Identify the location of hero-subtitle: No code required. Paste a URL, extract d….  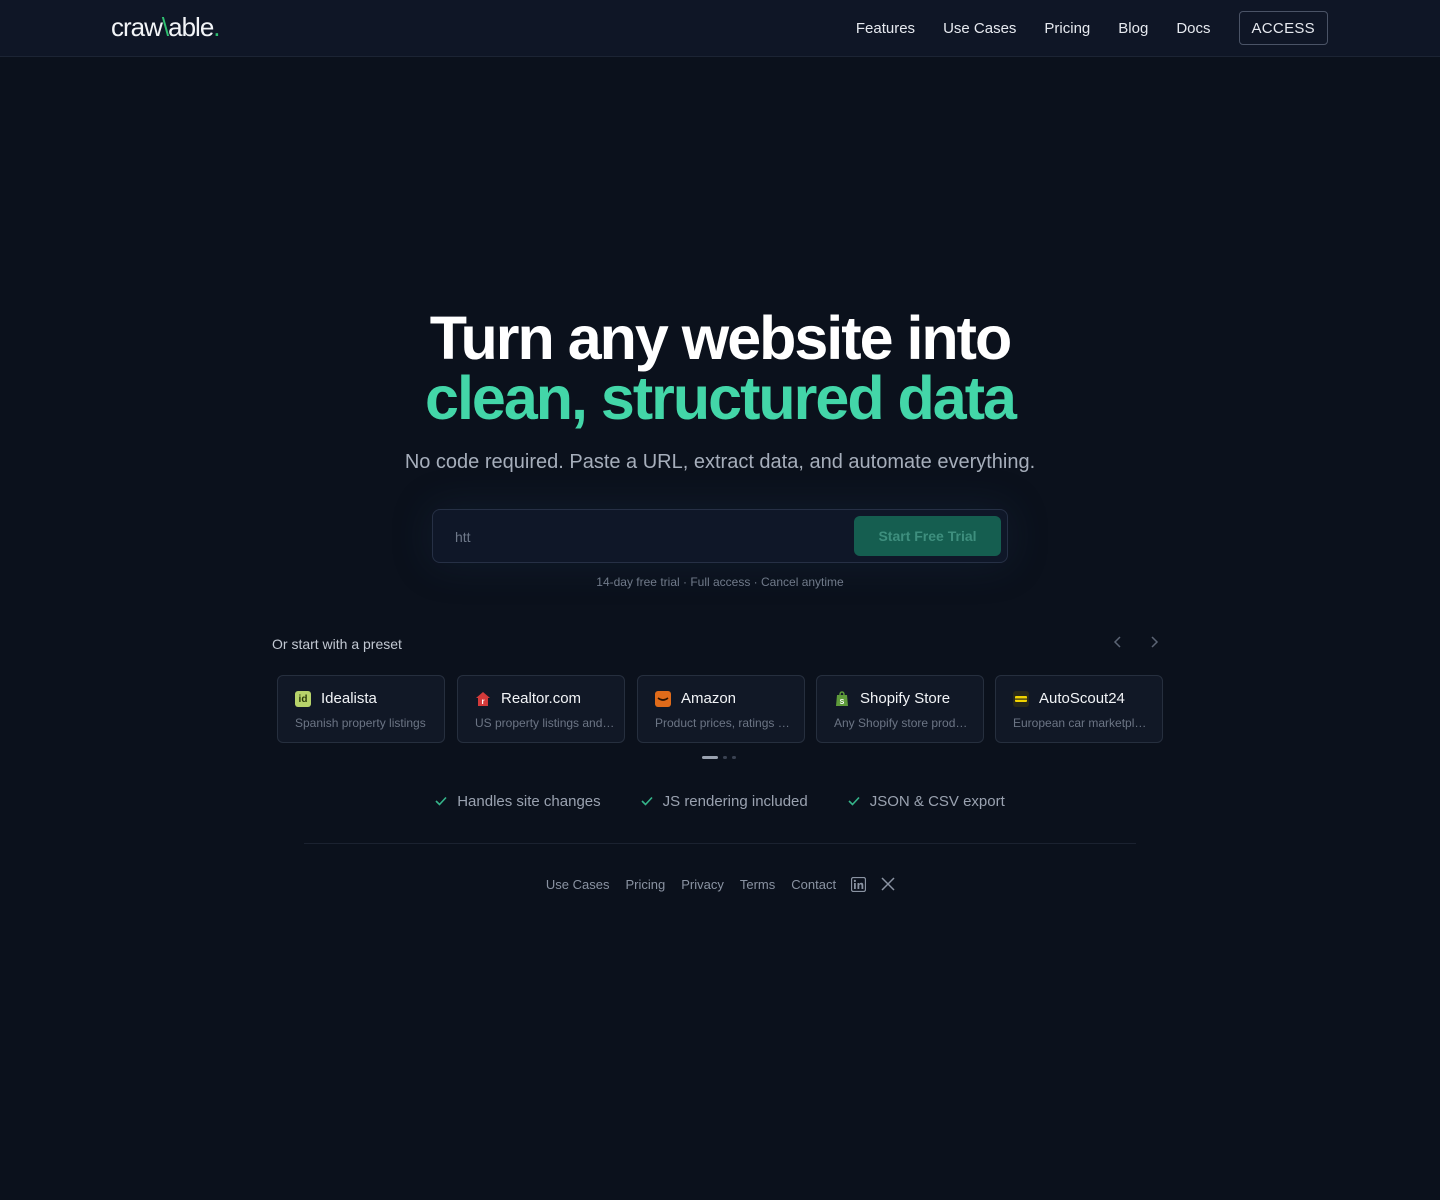
(720, 462).